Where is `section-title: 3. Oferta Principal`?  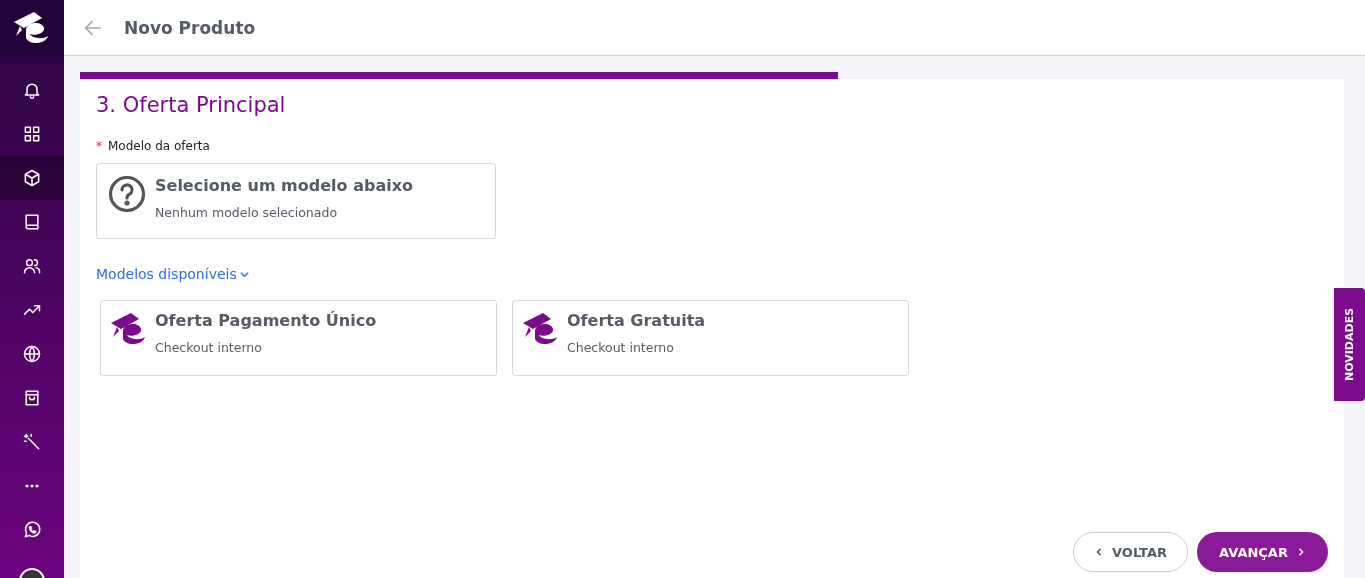
section-title: 3. Oferta Principal is located at coordinates (191, 105).